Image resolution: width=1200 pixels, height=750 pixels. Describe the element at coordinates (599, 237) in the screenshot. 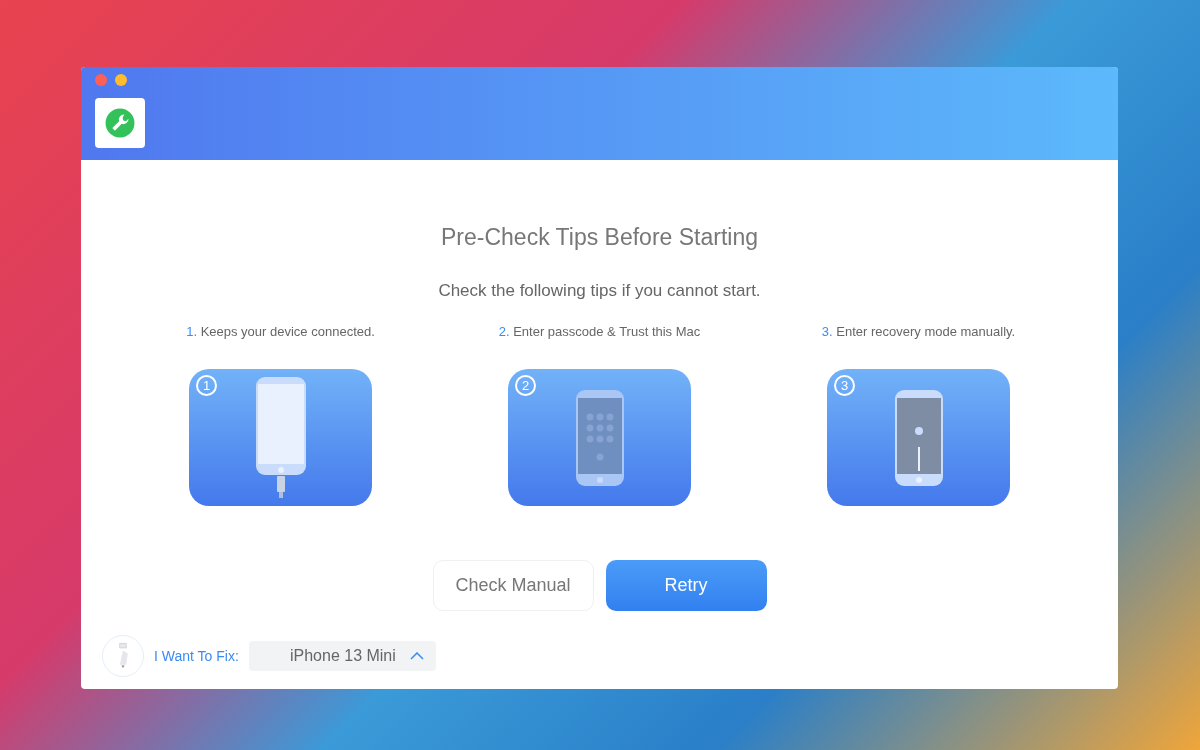

I see `page-heading: Pre-Check Tips Before Starting` at that location.